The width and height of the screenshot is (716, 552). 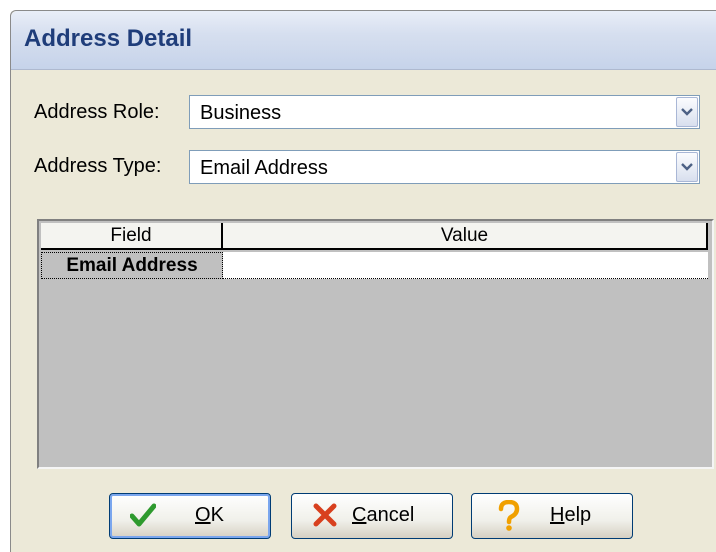 What do you see at coordinates (241, 113) in the screenshot?
I see `address-role-value: Business` at bounding box center [241, 113].